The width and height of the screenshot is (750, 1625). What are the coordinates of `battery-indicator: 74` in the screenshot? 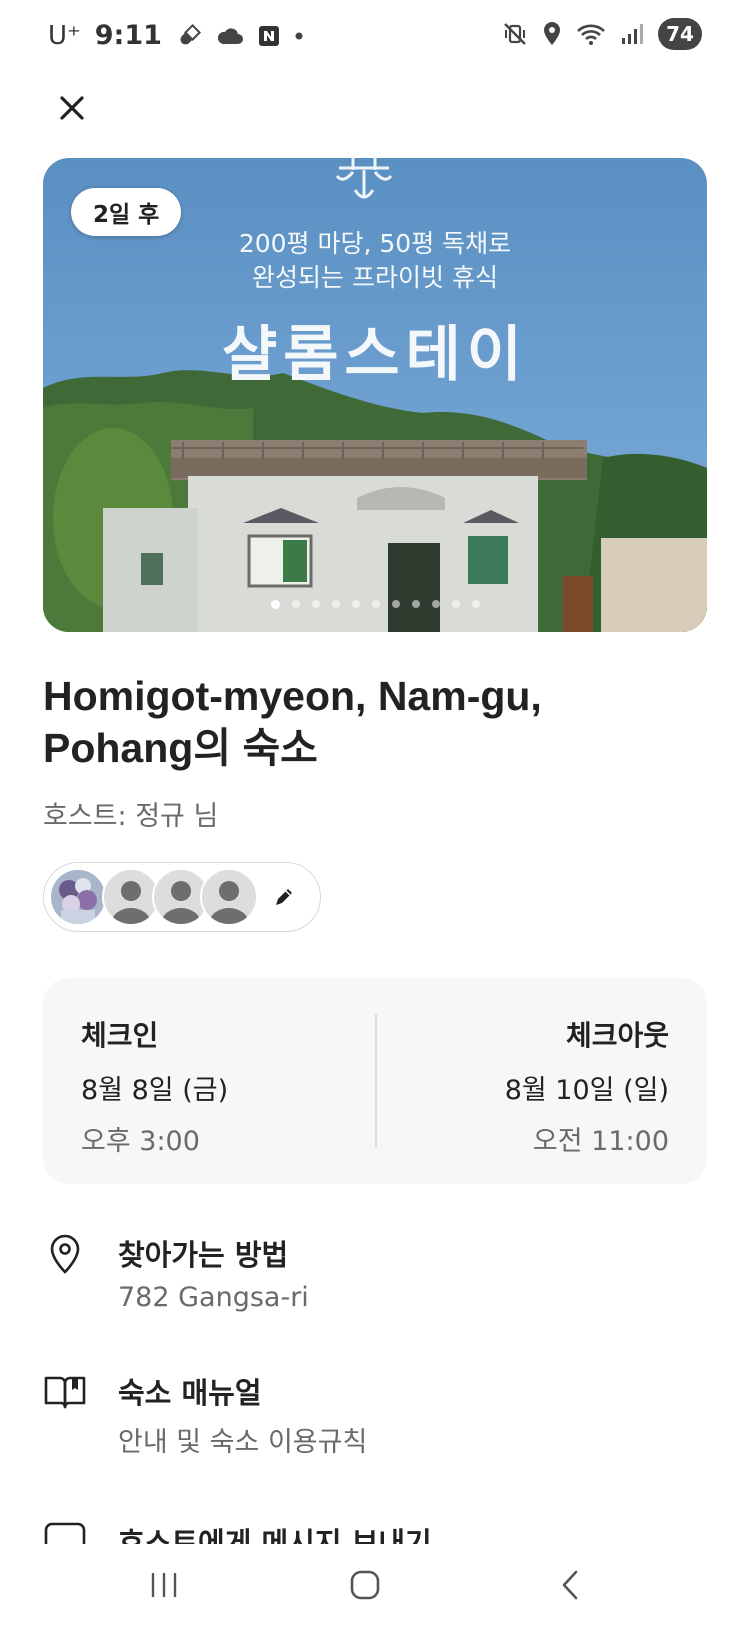 It's located at (680, 34).